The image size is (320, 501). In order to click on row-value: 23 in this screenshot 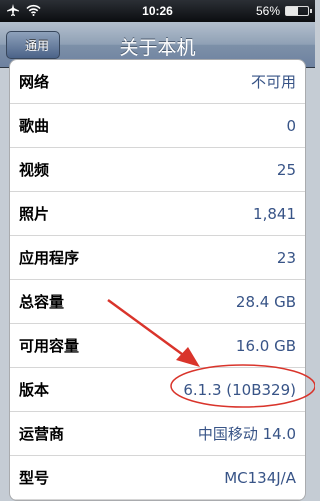, I will do `click(286, 257)`.